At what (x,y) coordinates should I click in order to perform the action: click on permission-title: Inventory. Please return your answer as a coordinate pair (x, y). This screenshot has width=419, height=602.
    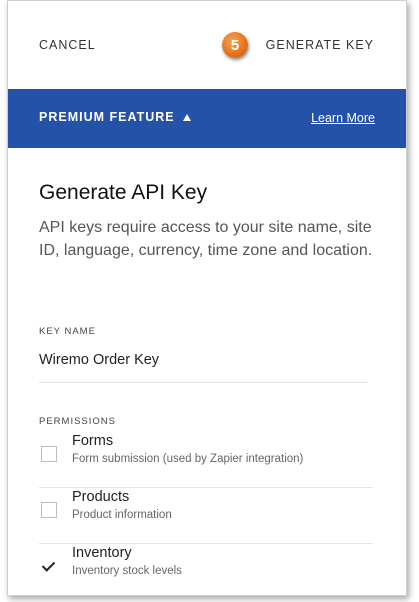
    Looking at the image, I should click on (102, 553).